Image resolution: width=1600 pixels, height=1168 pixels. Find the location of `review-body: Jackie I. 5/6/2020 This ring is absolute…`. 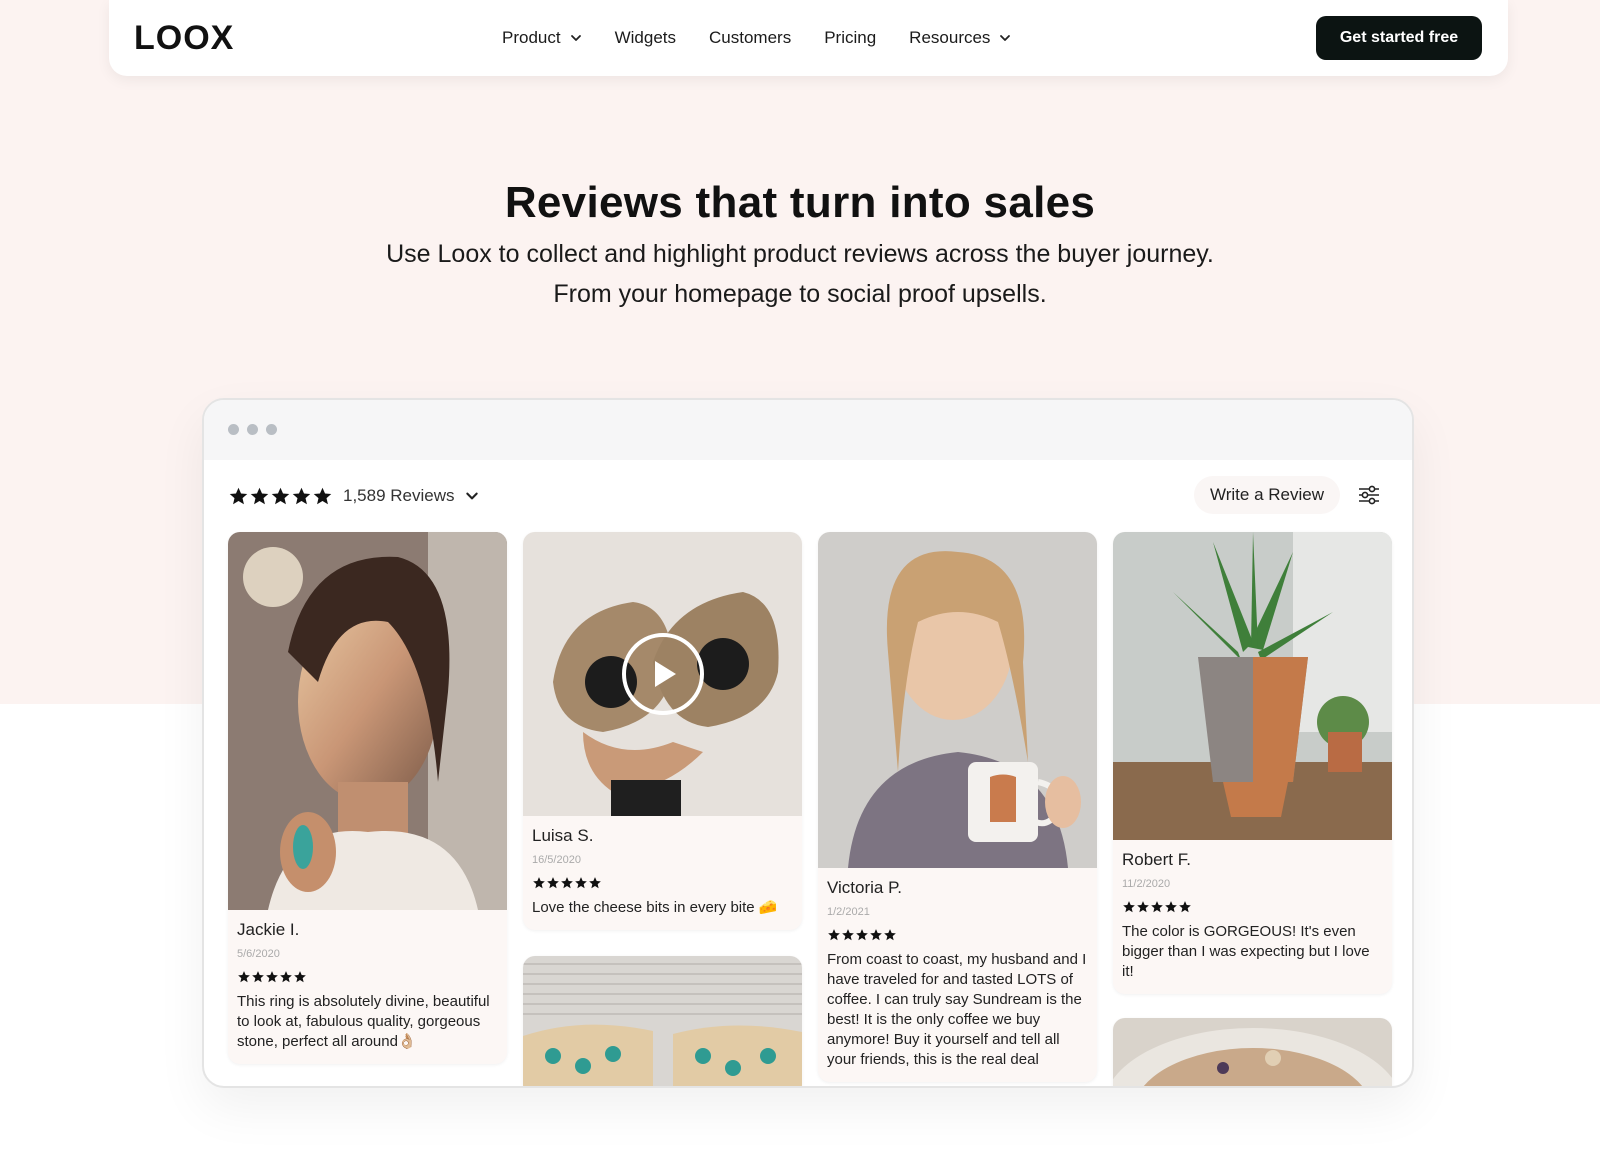

review-body: Jackie I. 5/6/2020 This ring is absolute… is located at coordinates (367, 987).